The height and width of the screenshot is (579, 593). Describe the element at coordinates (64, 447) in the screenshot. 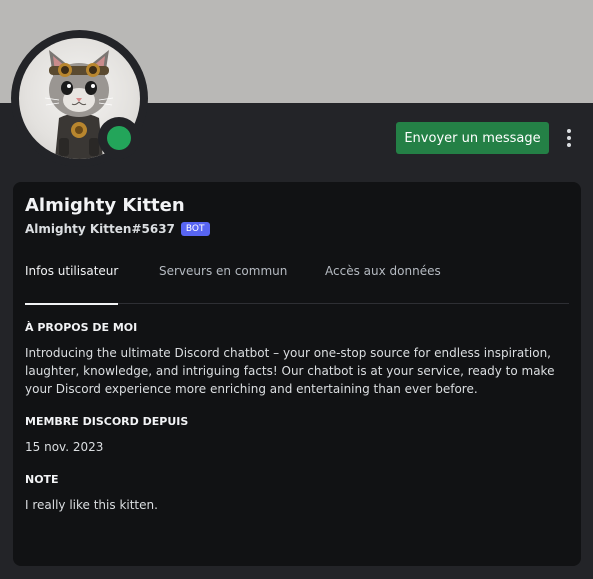

I see `member-since-date: 15 nov. 2023` at that location.